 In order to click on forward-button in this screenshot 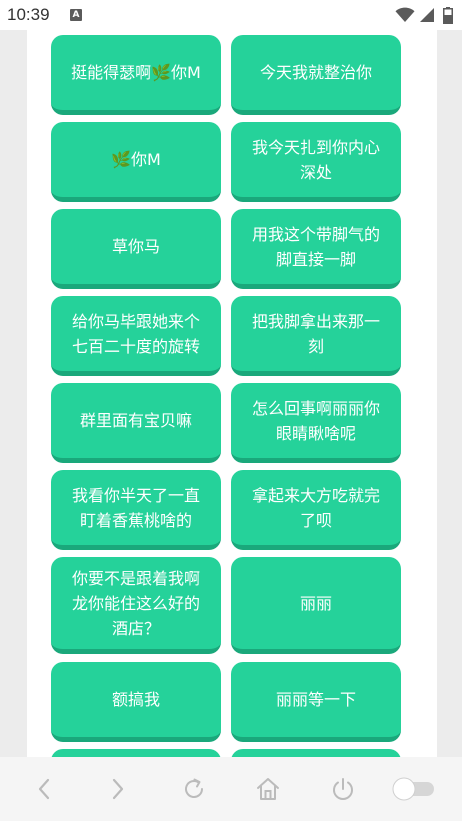, I will do `click(118, 789)`.